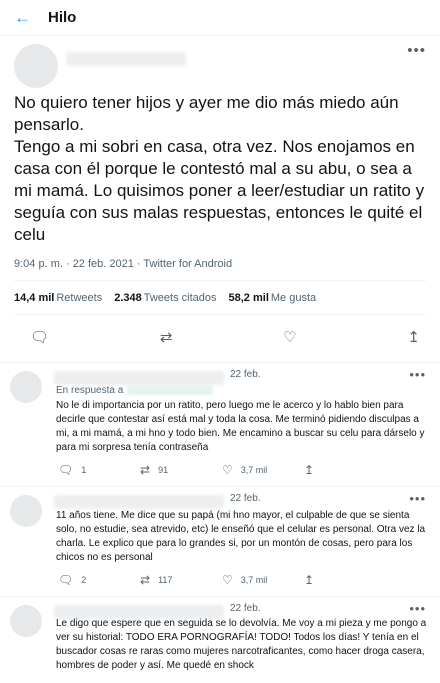 The width and height of the screenshot is (440, 683). I want to click on reply-button: 🗨 1, so click(99, 470).